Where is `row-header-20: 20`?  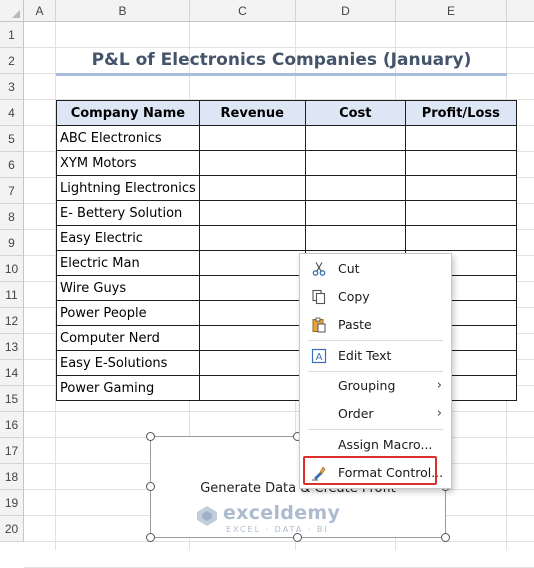
row-header-20: 20 is located at coordinates (12, 529).